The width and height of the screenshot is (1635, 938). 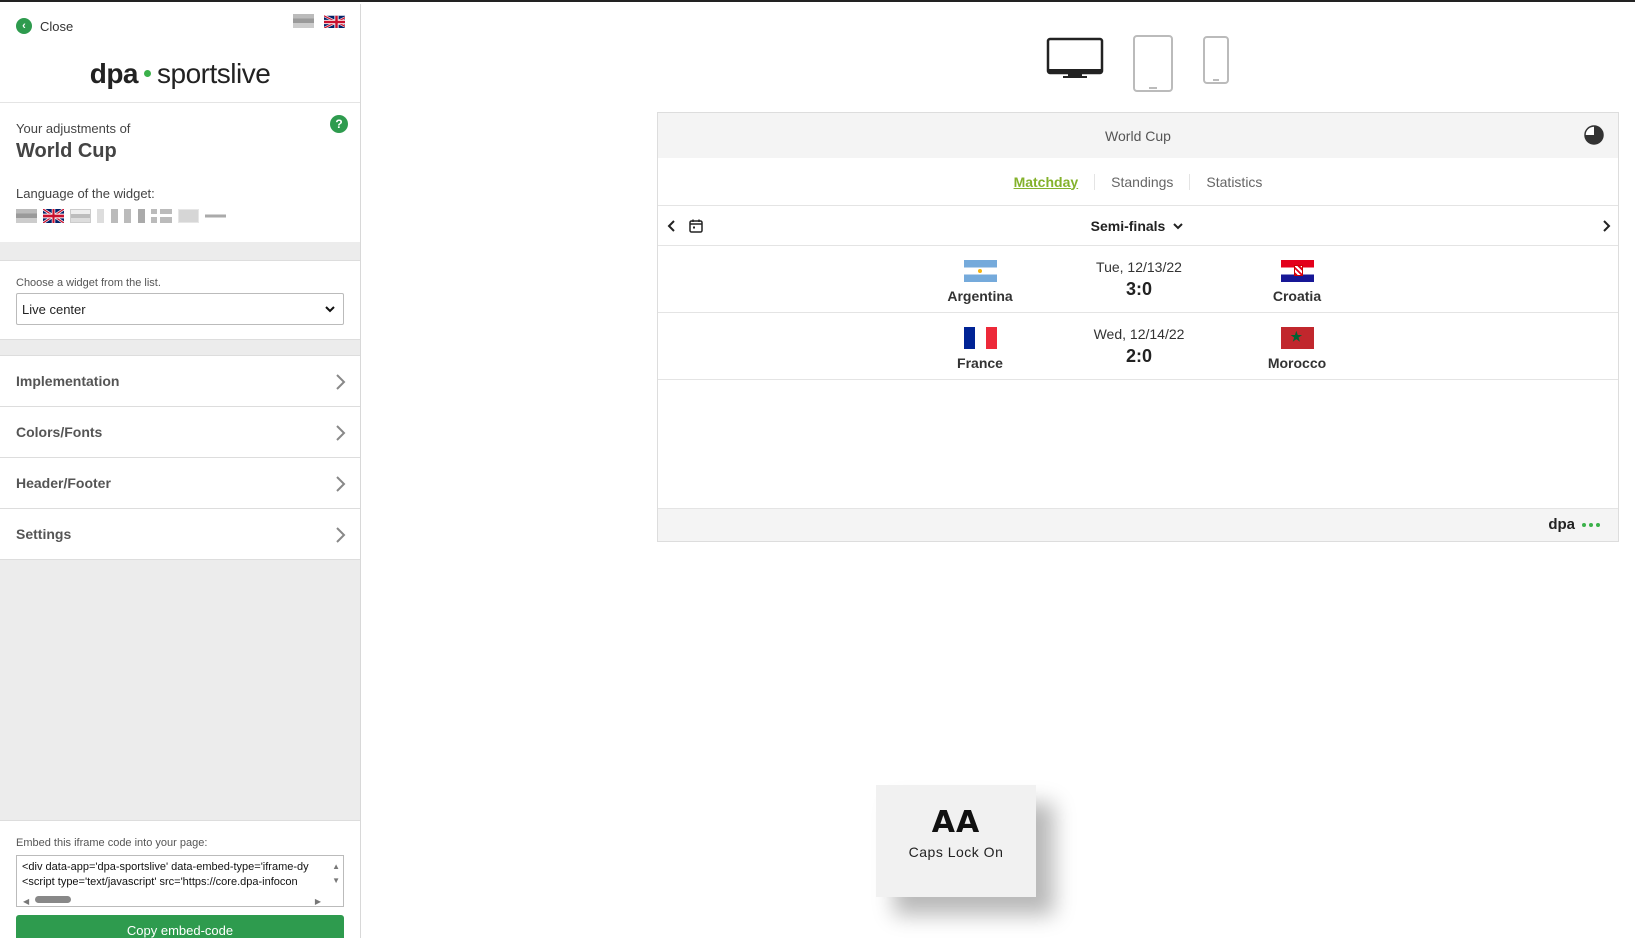 I want to click on argentina-flag-icon, so click(x=980, y=271).